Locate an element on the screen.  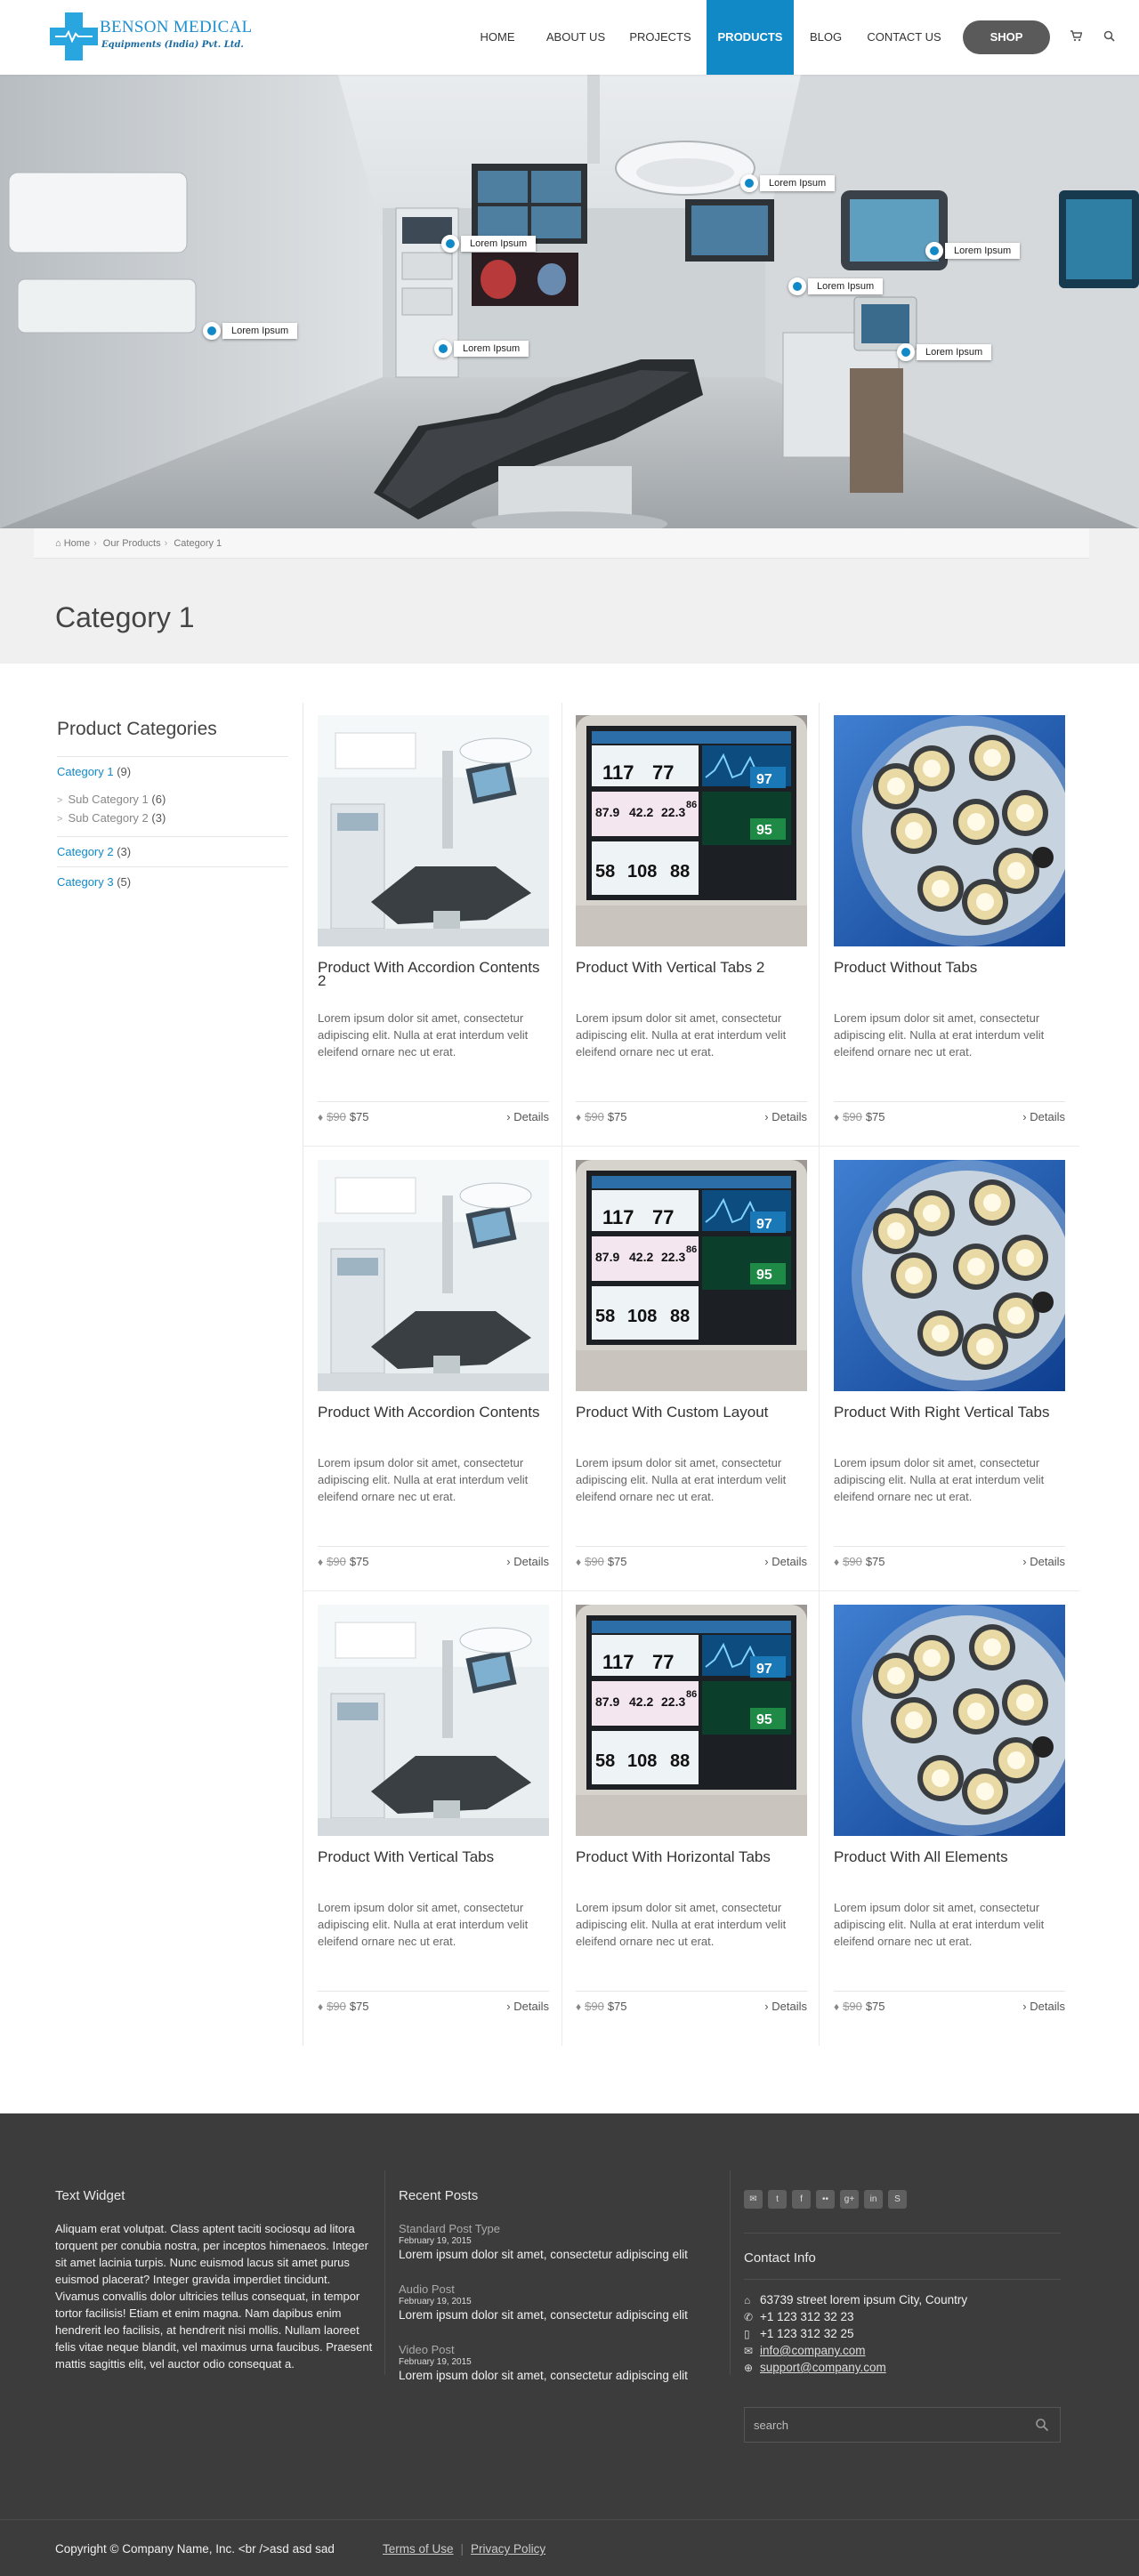
footer-search is located at coordinates (903, 2425).